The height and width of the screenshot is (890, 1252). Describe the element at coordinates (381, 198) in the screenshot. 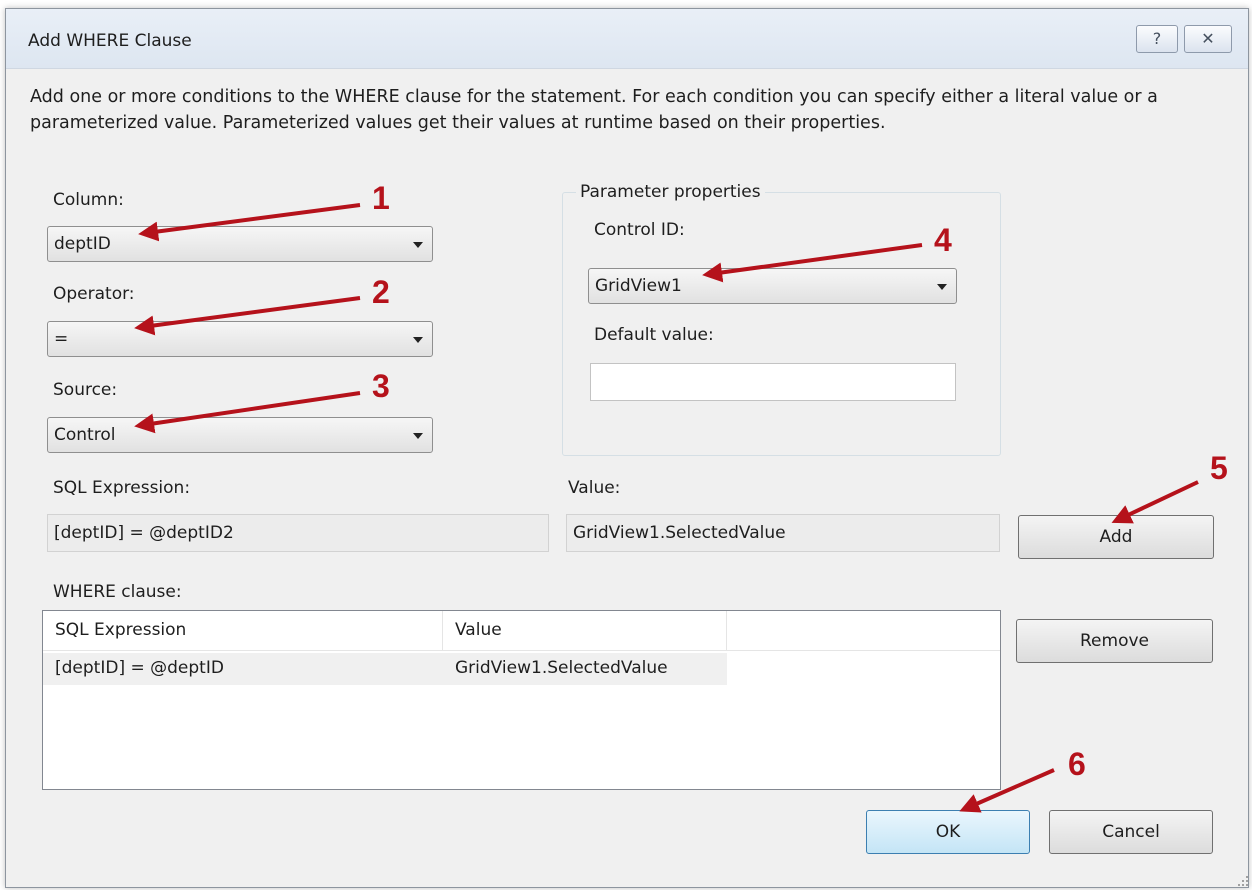

I see `annotation-label-1: 1` at that location.